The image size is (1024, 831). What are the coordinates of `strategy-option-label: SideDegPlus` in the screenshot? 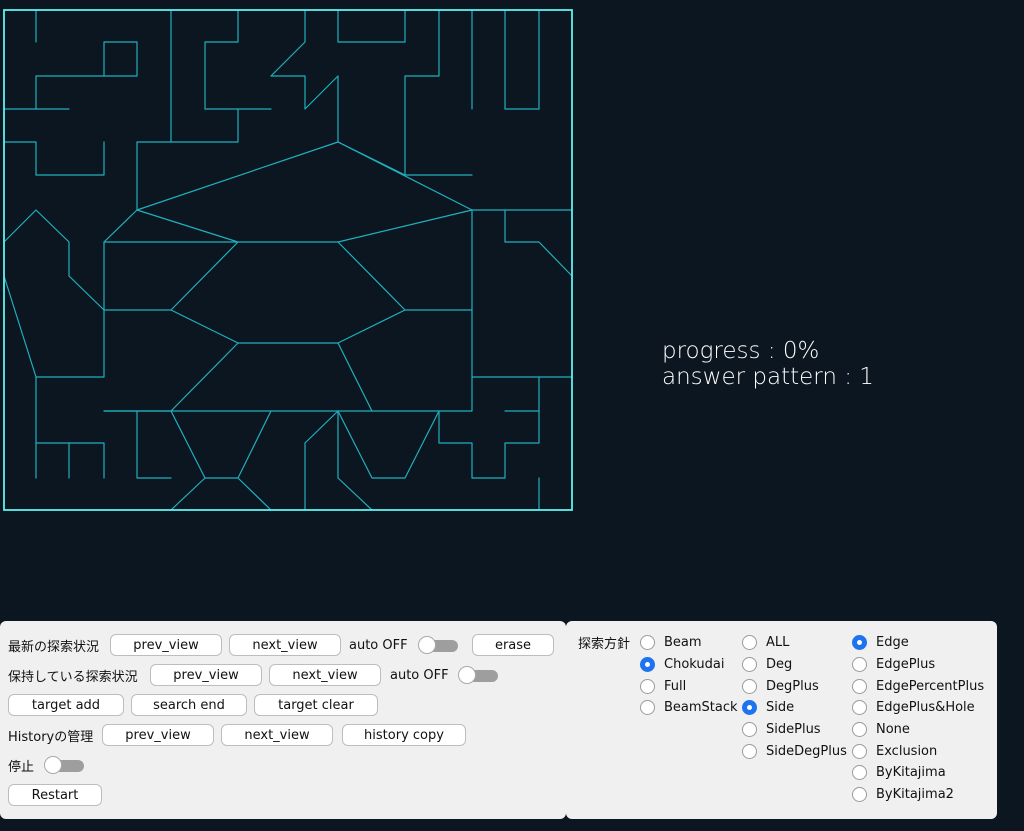 It's located at (806, 751).